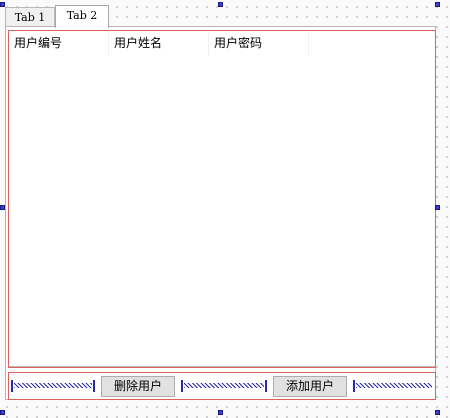 This screenshot has height=418, width=450. What do you see at coordinates (2, 412) in the screenshot?
I see `resize-handle-bottom-left` at bounding box center [2, 412].